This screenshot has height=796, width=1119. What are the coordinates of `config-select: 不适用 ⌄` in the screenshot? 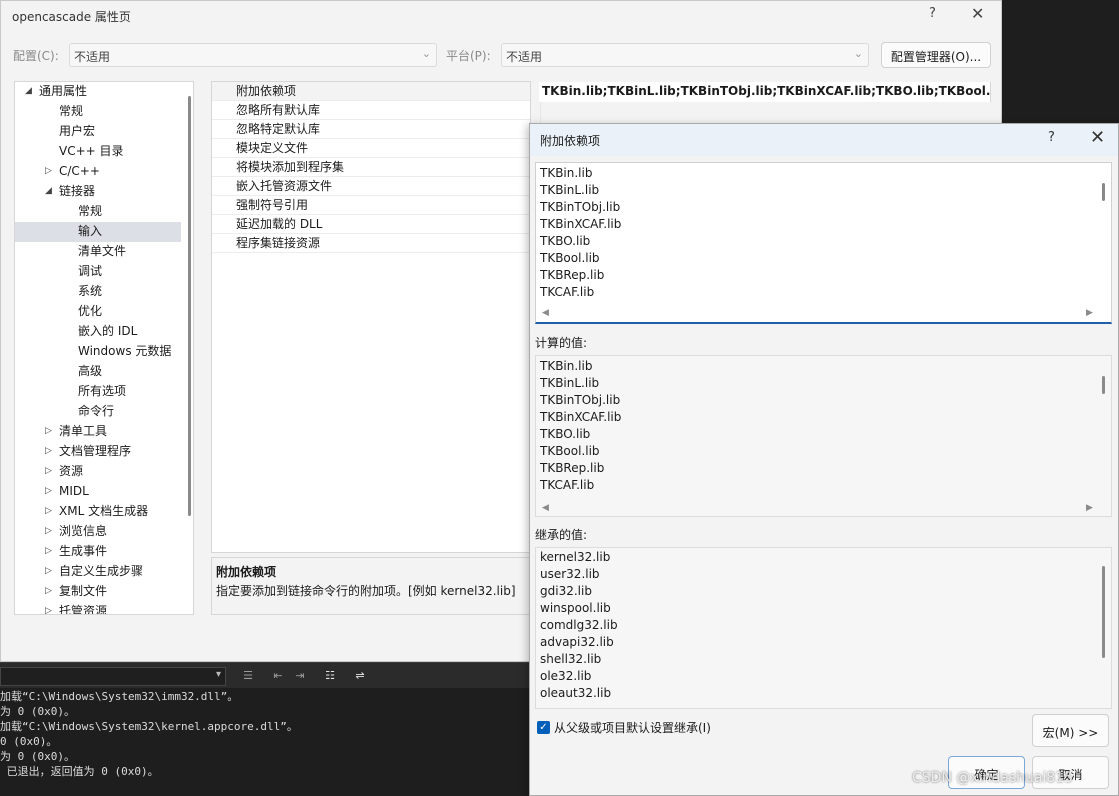 It's located at (253, 55).